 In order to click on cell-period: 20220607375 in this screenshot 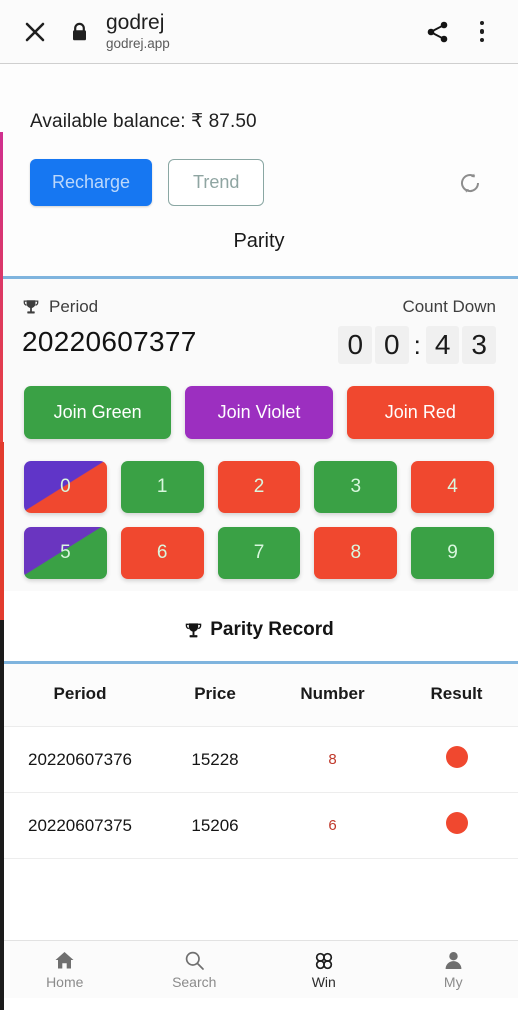, I will do `click(80, 826)`.